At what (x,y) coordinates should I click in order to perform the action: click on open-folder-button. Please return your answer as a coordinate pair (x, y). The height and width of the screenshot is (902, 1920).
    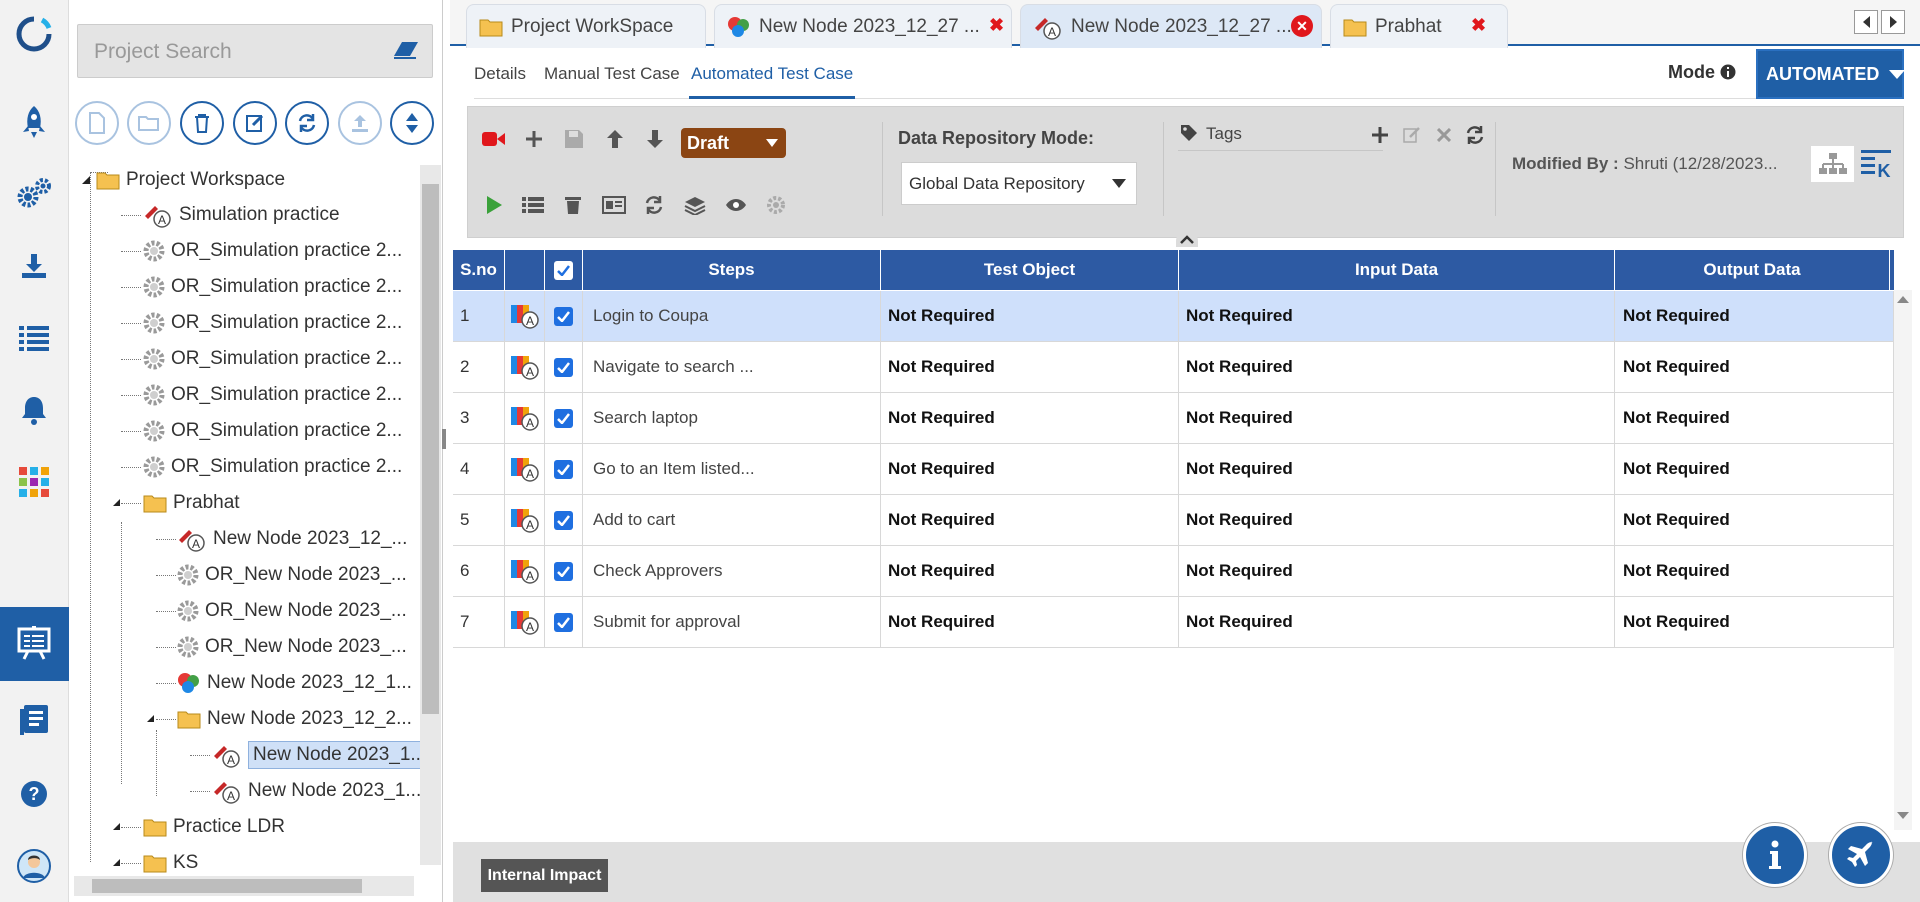
    Looking at the image, I should click on (149, 123).